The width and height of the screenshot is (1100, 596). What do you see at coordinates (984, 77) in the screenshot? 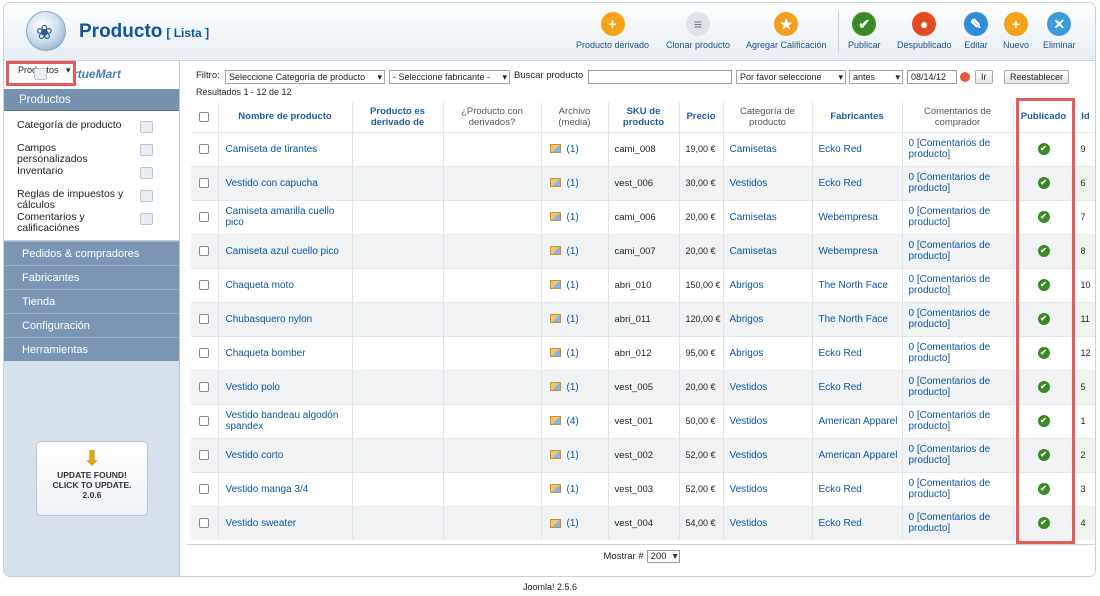
I see `go-button: Ir` at bounding box center [984, 77].